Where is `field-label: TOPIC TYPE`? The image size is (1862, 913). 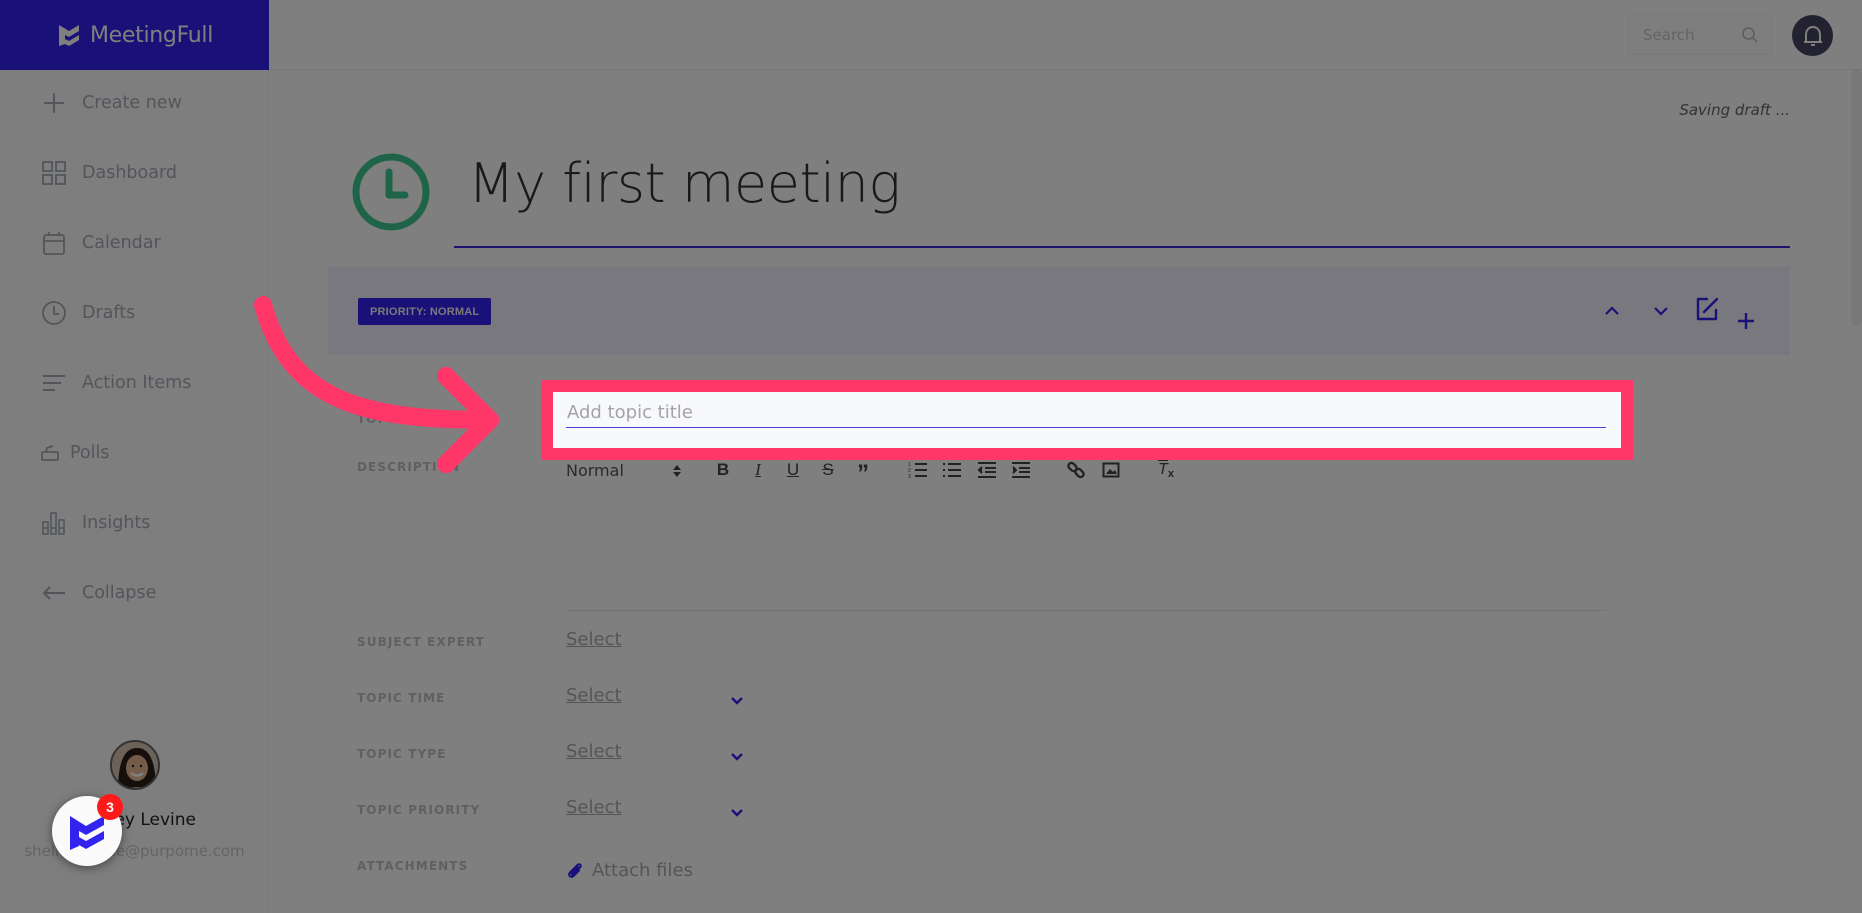 field-label: TOPIC TYPE is located at coordinates (402, 754).